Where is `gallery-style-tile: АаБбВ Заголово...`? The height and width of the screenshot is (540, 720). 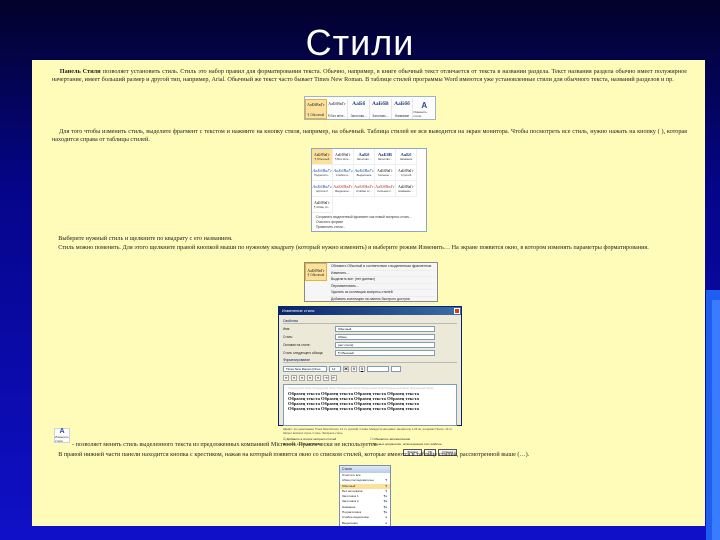 gallery-style-tile: АаБбВ Заголово... is located at coordinates (385, 157).